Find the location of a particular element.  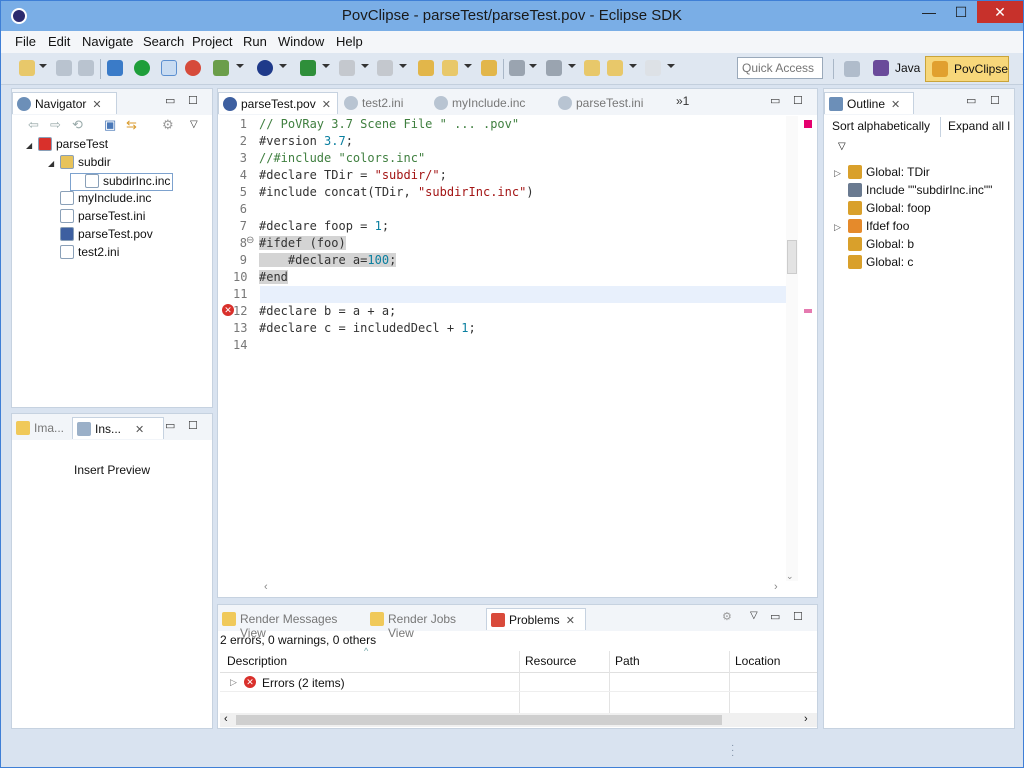

tab-parsetest-ini: parseTest.ini is located at coordinates (609, 103).